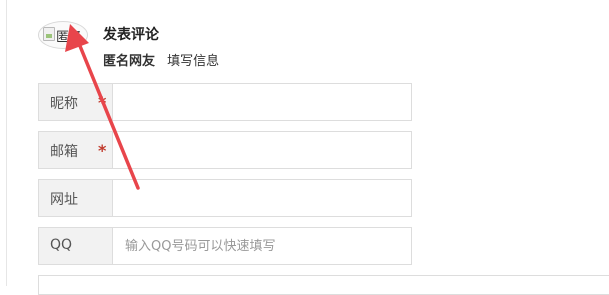  I want to click on email-label: 邮箱, so click(64, 152).